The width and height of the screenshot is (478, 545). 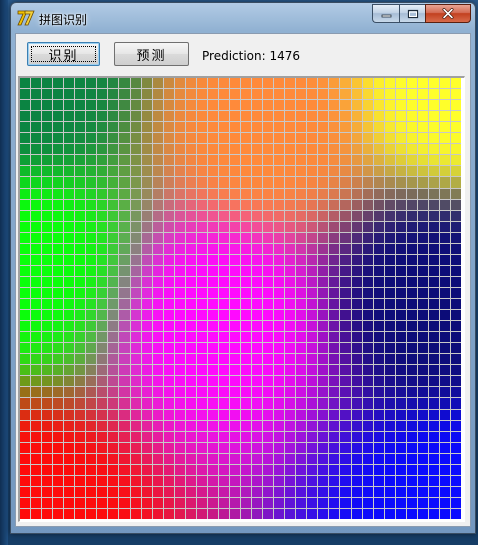 What do you see at coordinates (243, 18) in the screenshot?
I see `title-bar: 拼图识别` at bounding box center [243, 18].